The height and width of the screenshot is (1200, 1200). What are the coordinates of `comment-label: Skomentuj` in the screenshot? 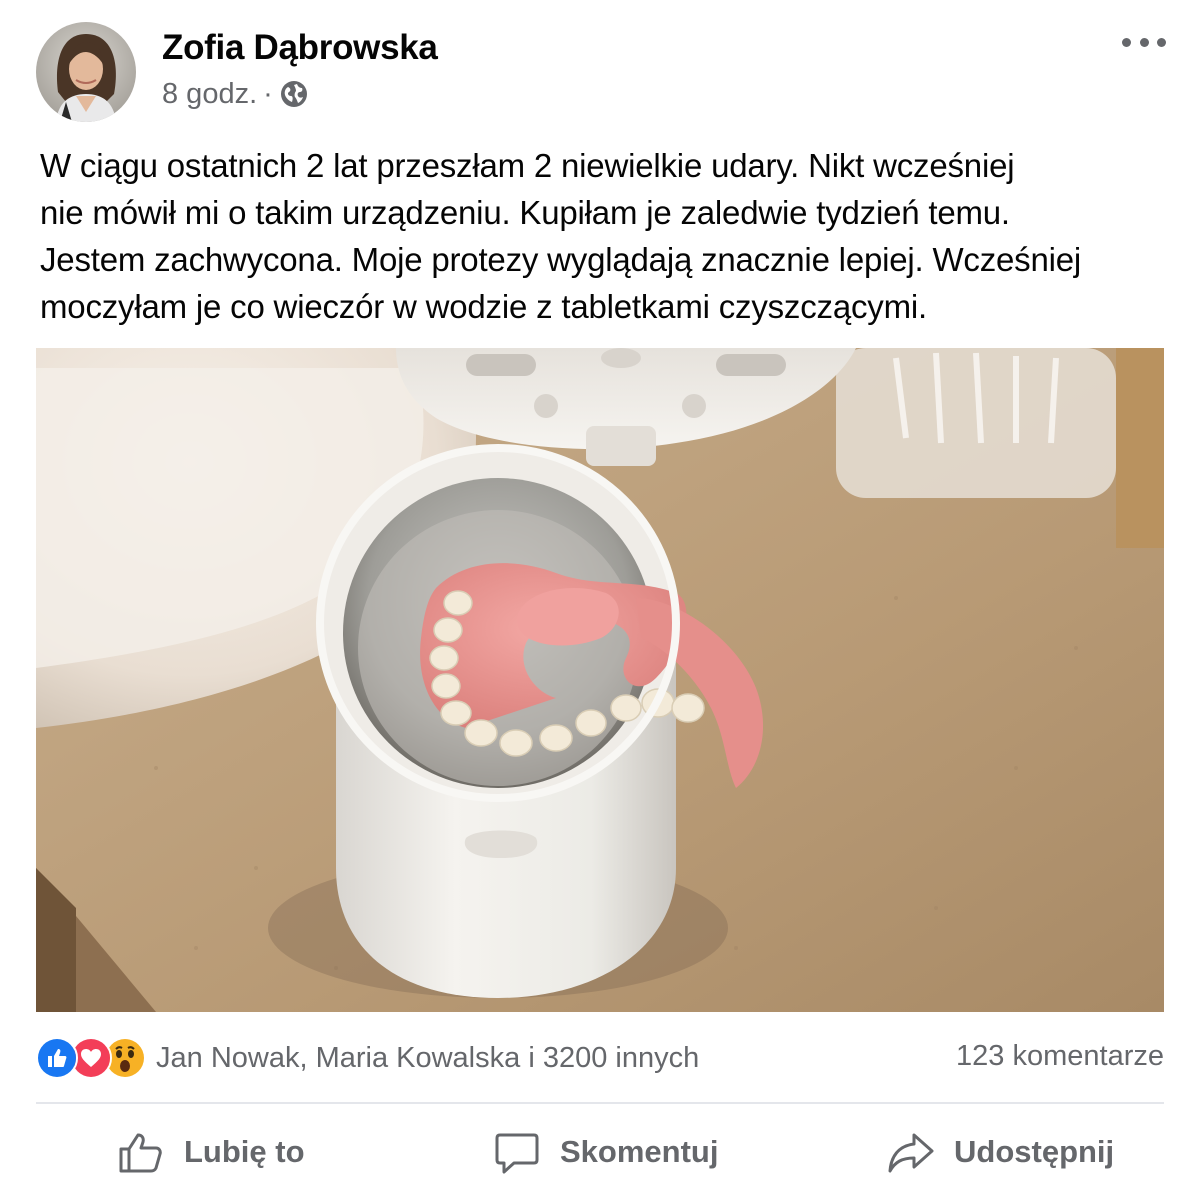 It's located at (639, 1151).